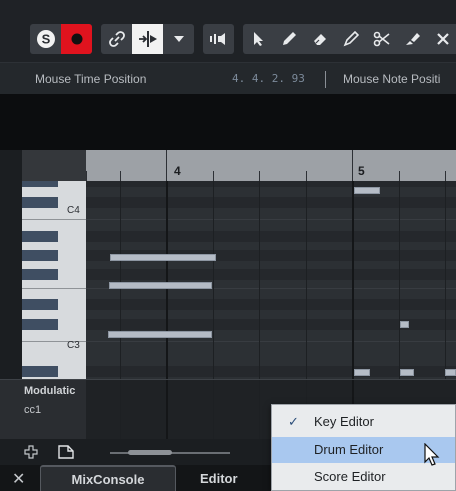 This screenshot has height=491, width=456. I want to click on glue-icon, so click(413, 39).